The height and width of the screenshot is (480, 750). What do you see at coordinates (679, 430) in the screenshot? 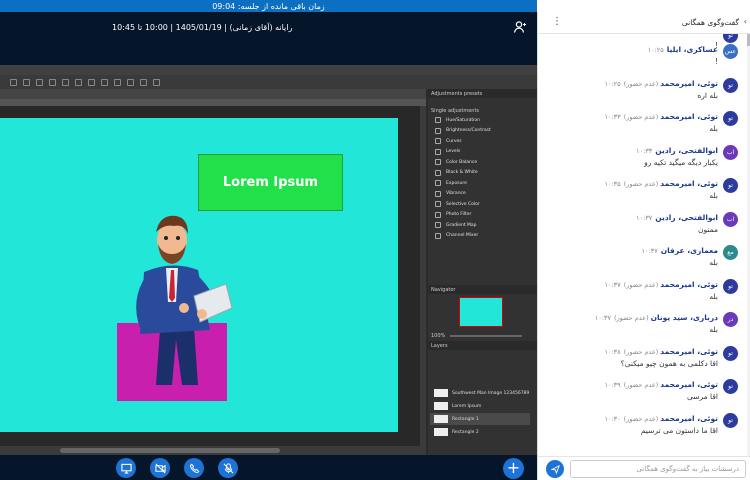
I see `message-text: اقا ما داستون می ترسیم` at bounding box center [679, 430].